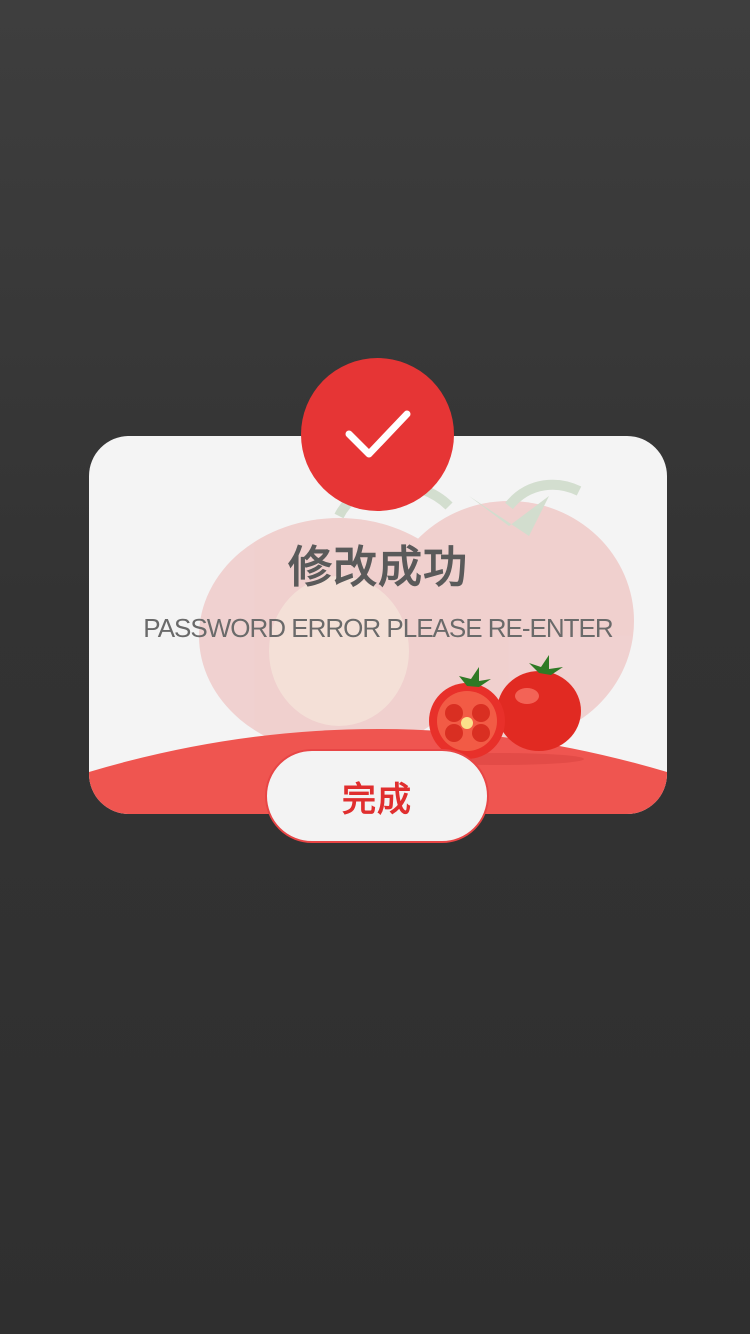  I want to click on dialog-message: PASSWORD ERROR PLEASE RE-ENTER, so click(378, 628).